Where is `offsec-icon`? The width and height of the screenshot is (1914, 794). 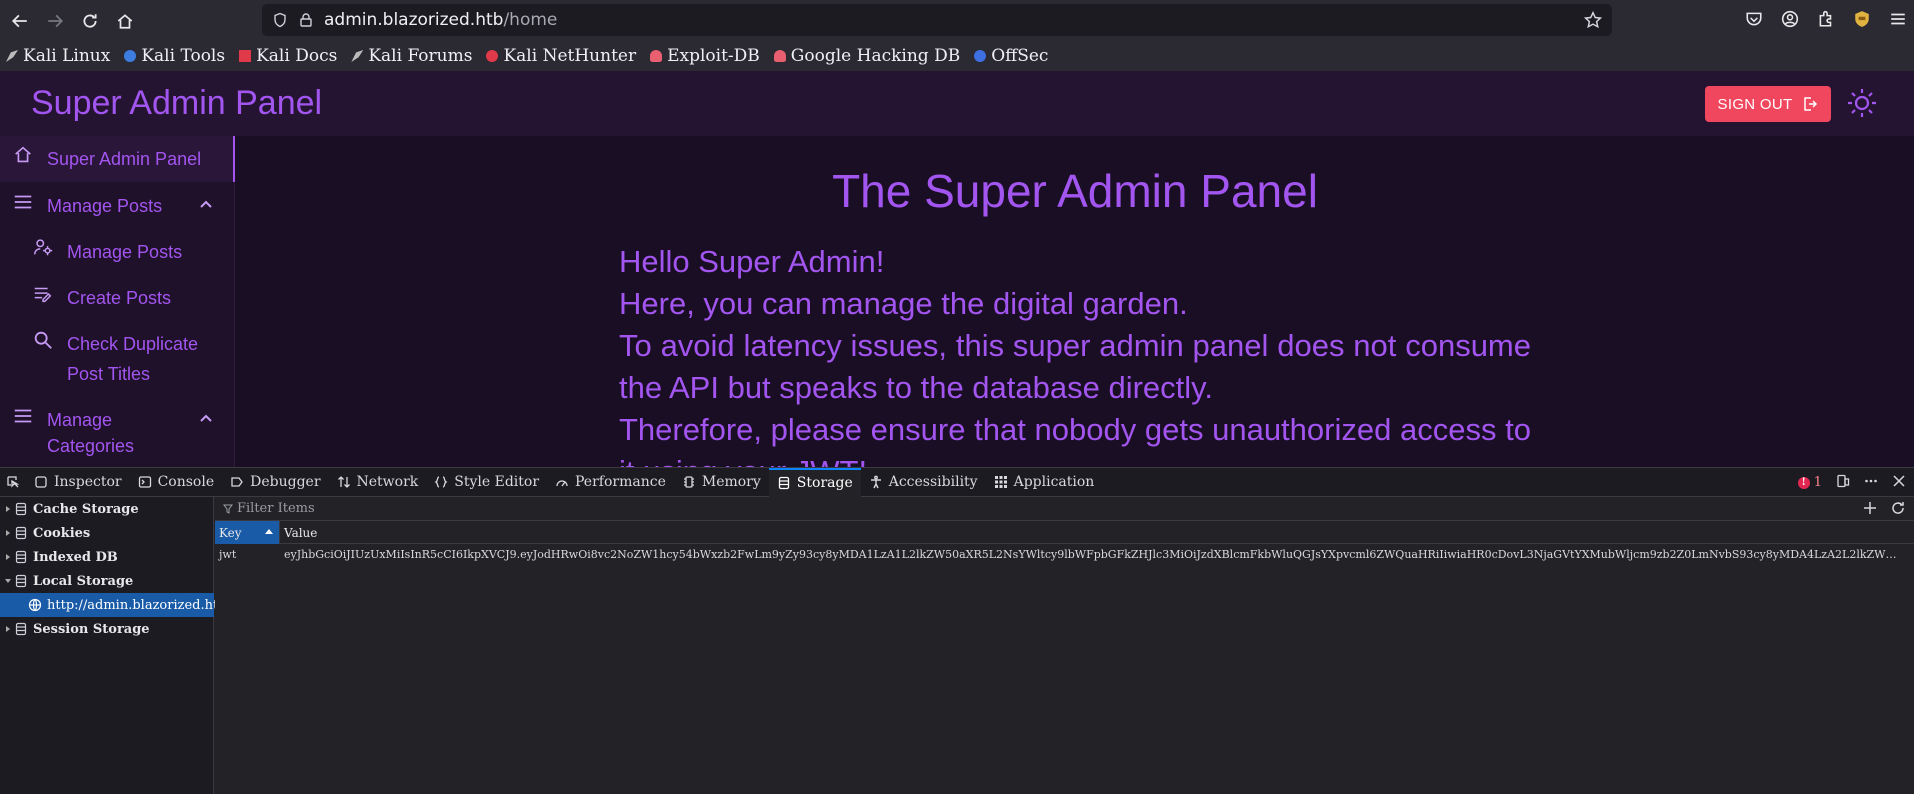
offsec-icon is located at coordinates (980, 56).